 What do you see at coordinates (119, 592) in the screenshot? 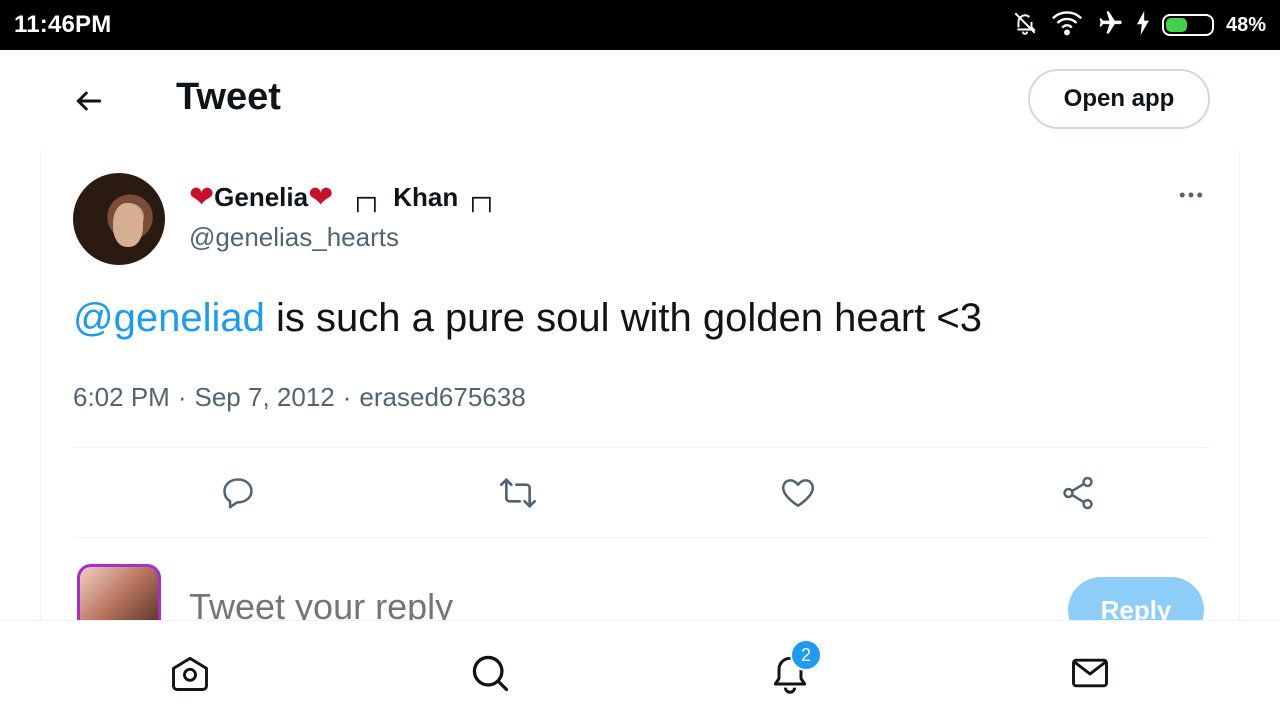
I see `user-avatar` at bounding box center [119, 592].